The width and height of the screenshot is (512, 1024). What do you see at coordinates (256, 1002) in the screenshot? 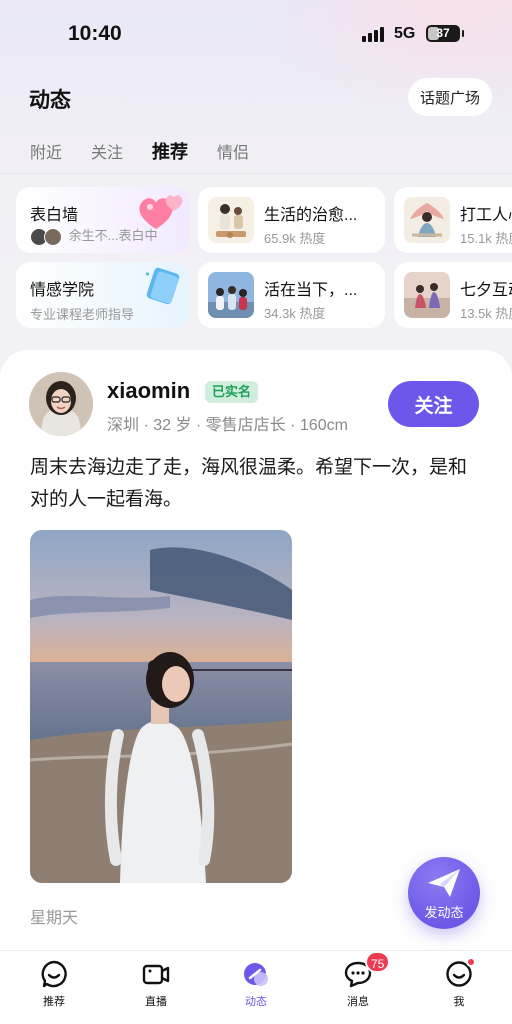
I see `nav-label: 动态` at bounding box center [256, 1002].